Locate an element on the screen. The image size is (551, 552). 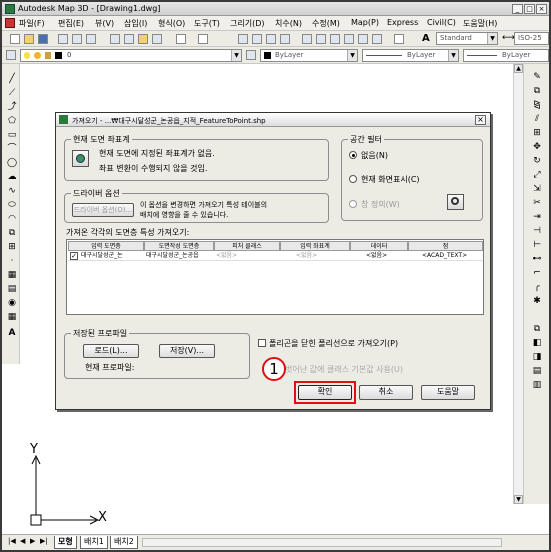
layer-combo: 0 ▼ is located at coordinates (131, 55).